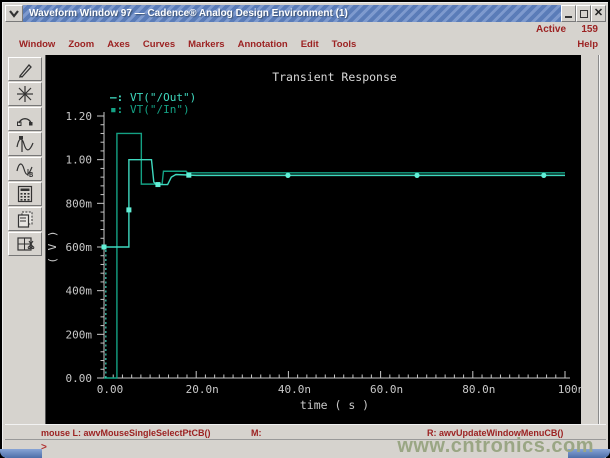 The height and width of the screenshot is (458, 610). What do you see at coordinates (52, 246) in the screenshot?
I see `y-axis-label: ( V )` at bounding box center [52, 246].